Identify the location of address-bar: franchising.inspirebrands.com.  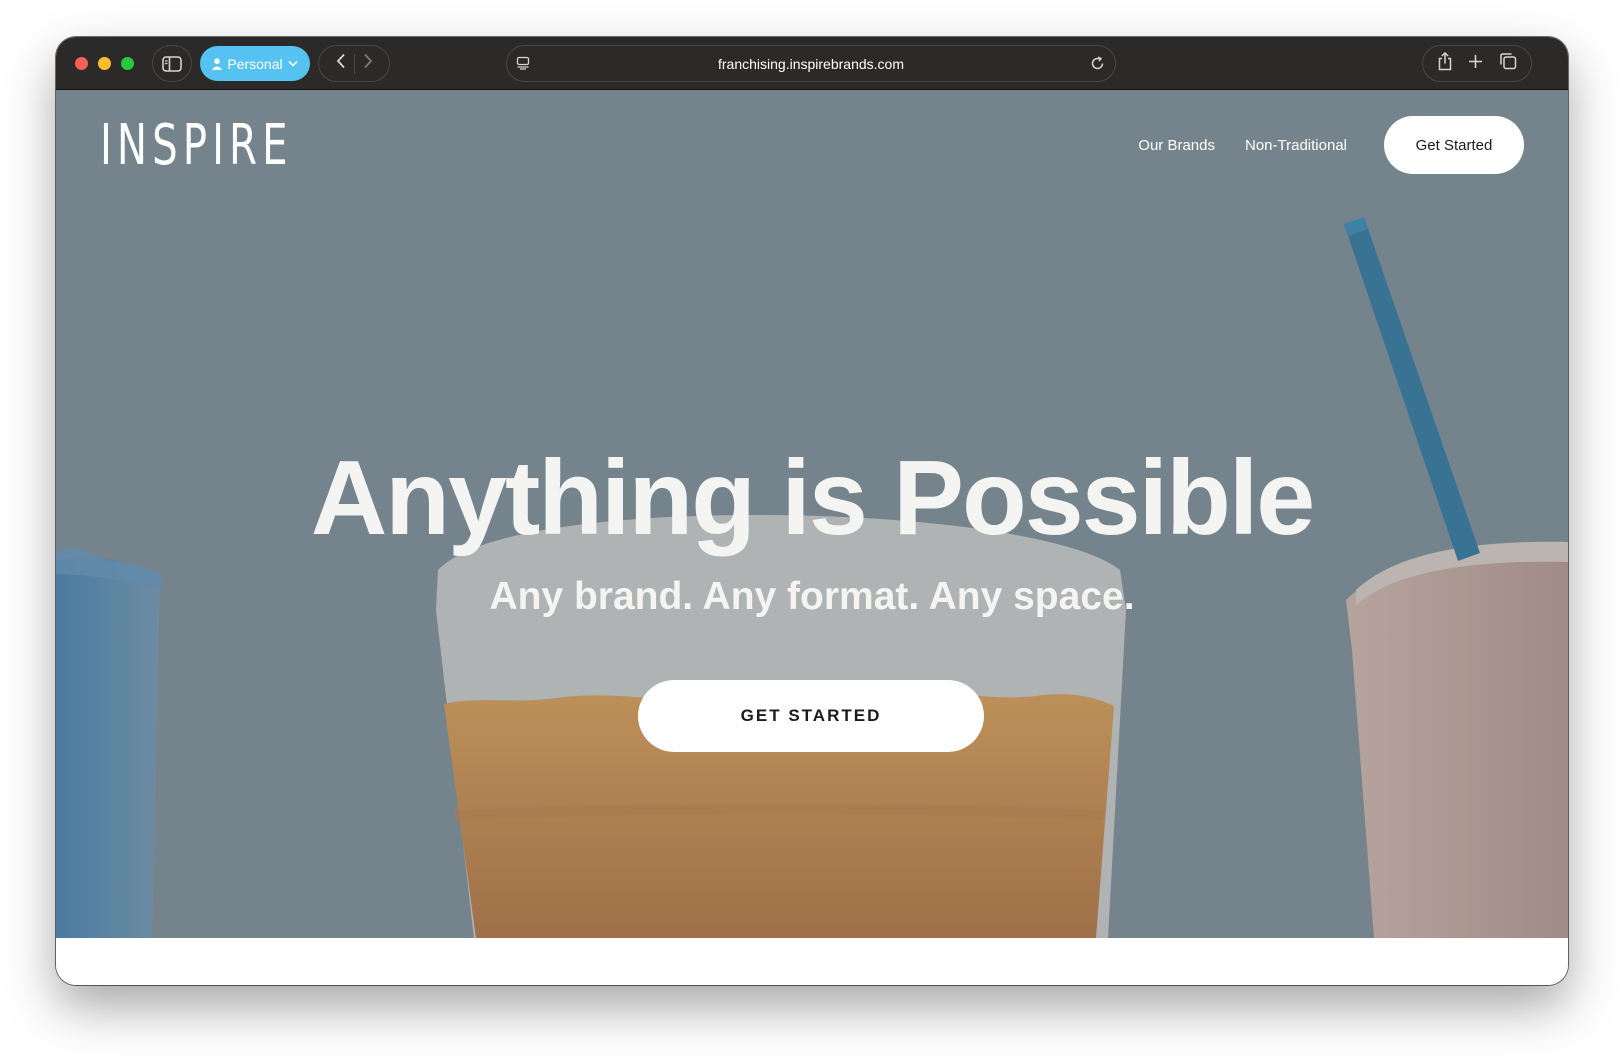
(811, 63).